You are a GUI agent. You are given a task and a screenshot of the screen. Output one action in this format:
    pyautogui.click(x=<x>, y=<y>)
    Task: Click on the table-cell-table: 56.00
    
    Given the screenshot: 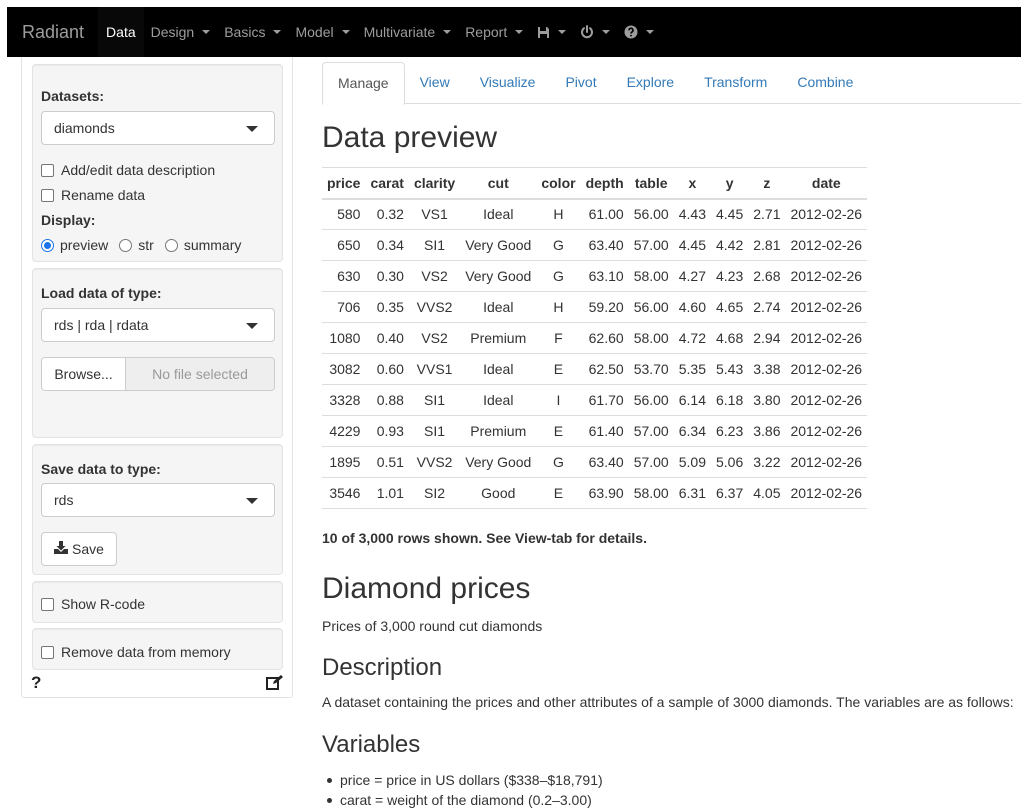 What is the action you would take?
    pyautogui.click(x=651, y=214)
    